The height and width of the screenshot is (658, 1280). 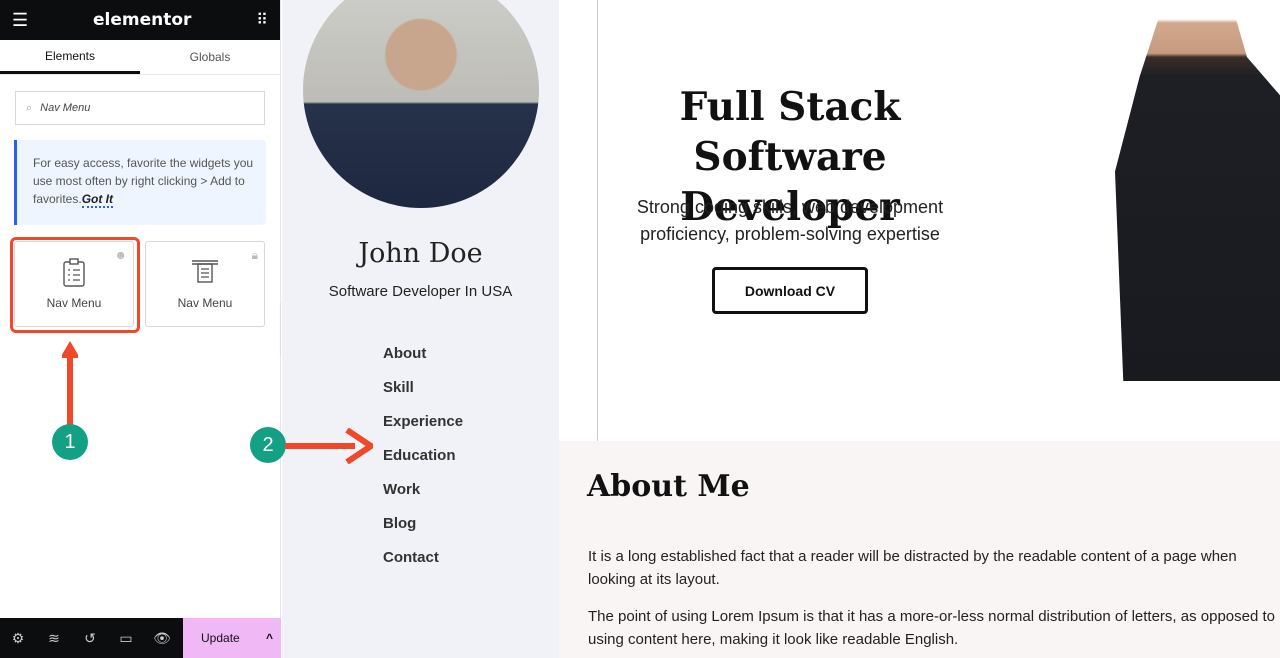 I want to click on search-icon: ⌕, so click(x=29, y=107).